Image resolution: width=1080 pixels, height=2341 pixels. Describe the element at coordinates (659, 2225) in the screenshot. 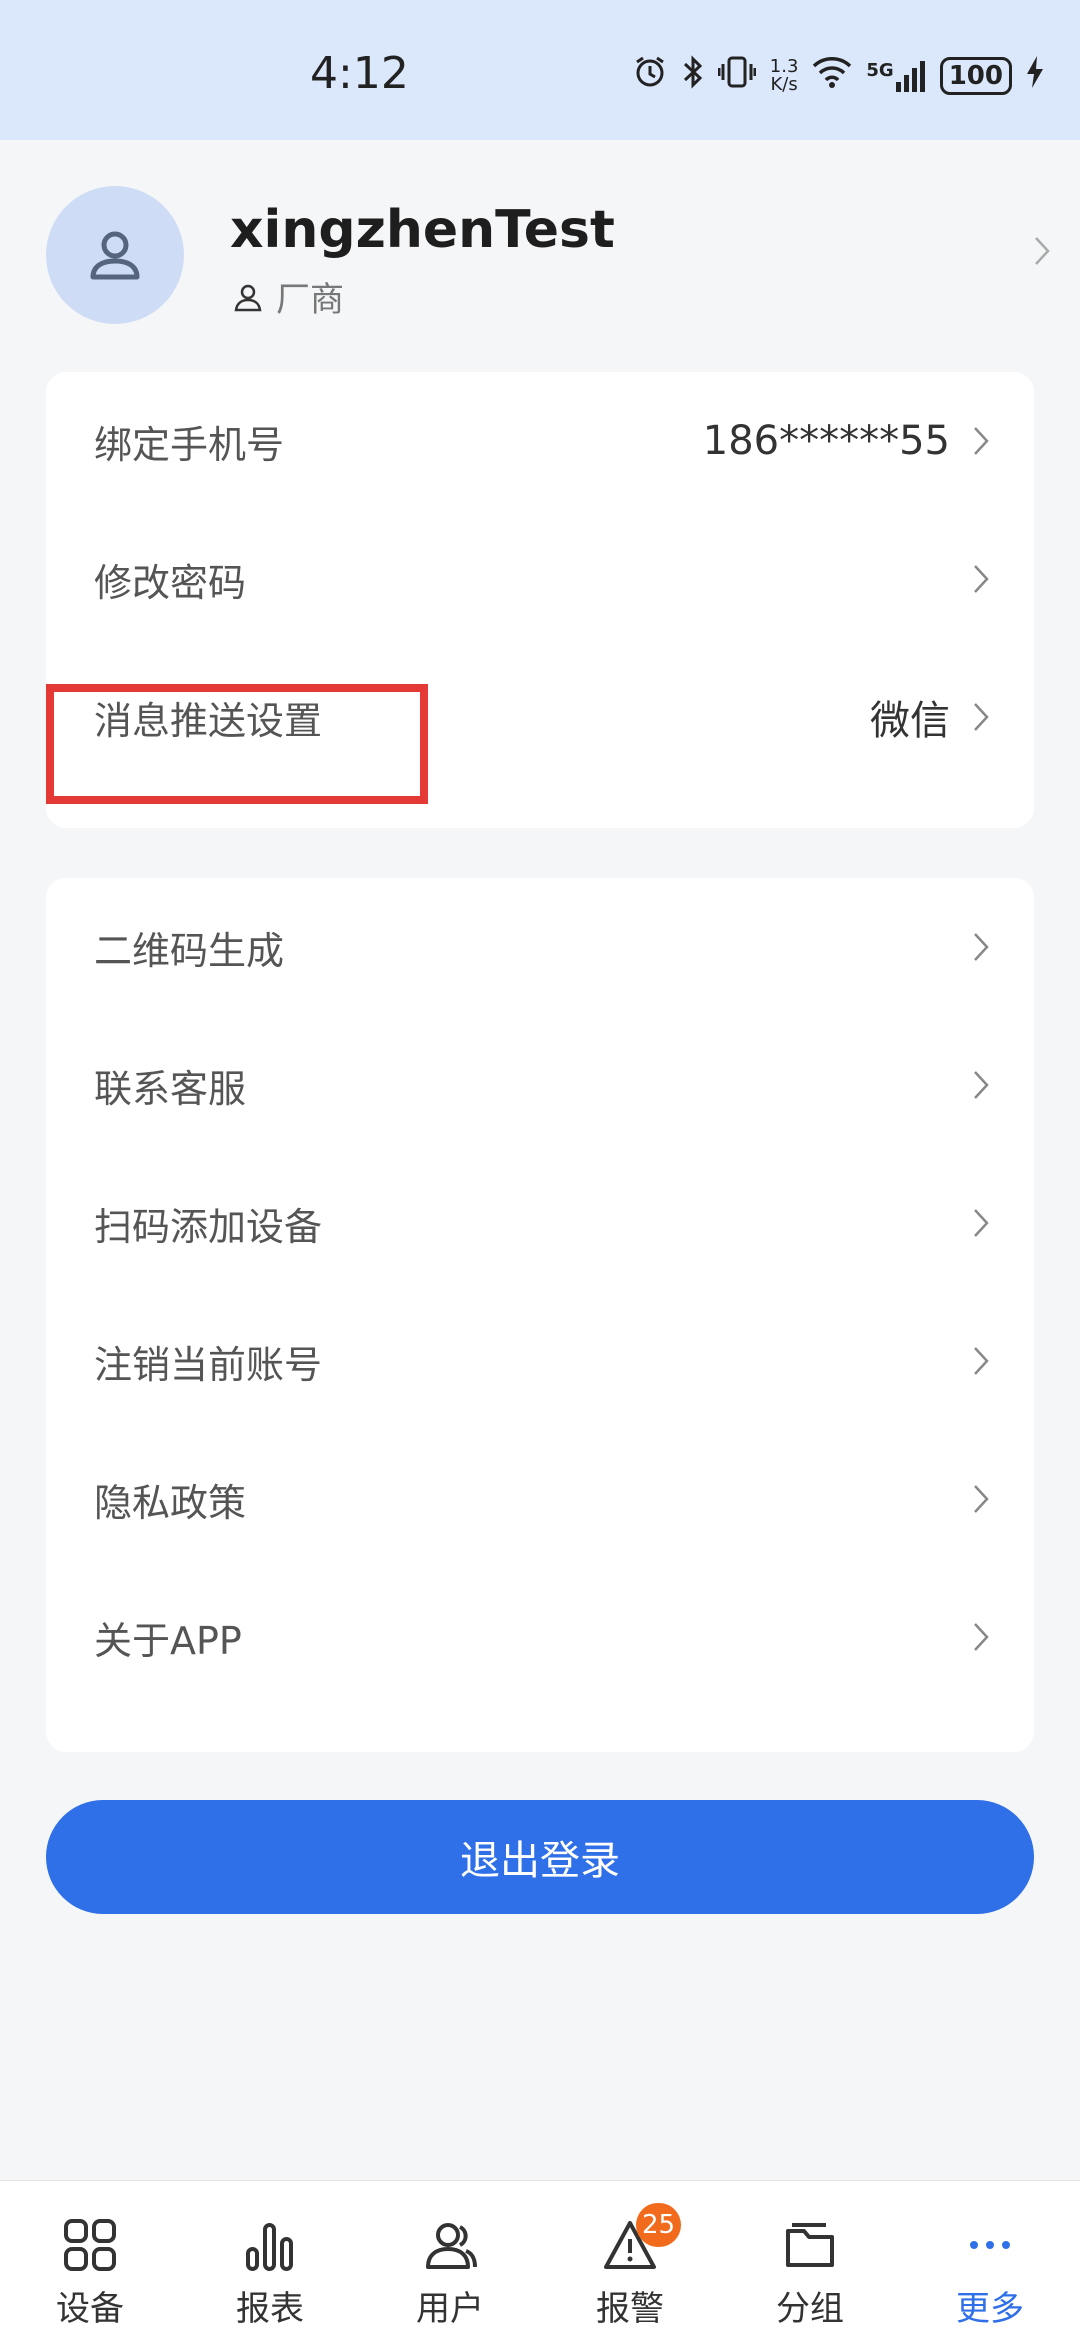

I see `alarm-count-badge: 25` at that location.